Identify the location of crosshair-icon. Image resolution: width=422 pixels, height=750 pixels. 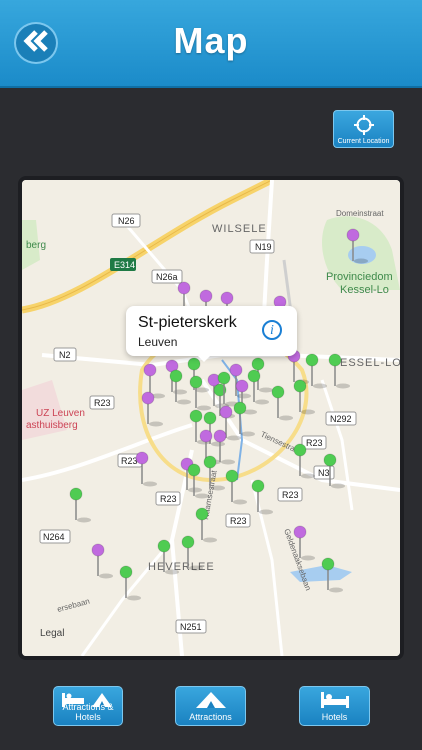
(364, 127).